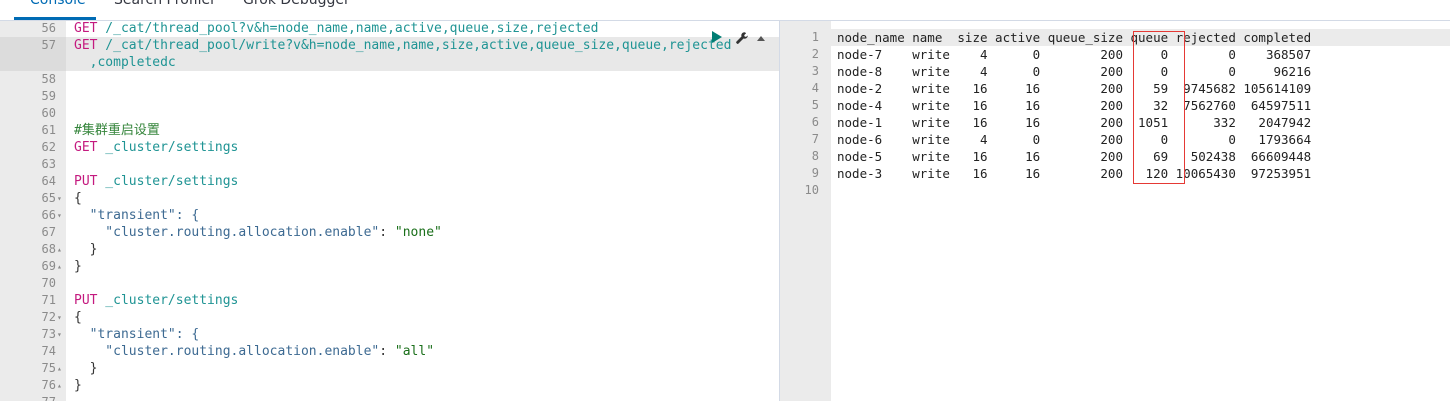 The height and width of the screenshot is (401, 1450). What do you see at coordinates (1074, 54) in the screenshot?
I see `output-text: node-7 write 4 0 200 0 0 368507` at bounding box center [1074, 54].